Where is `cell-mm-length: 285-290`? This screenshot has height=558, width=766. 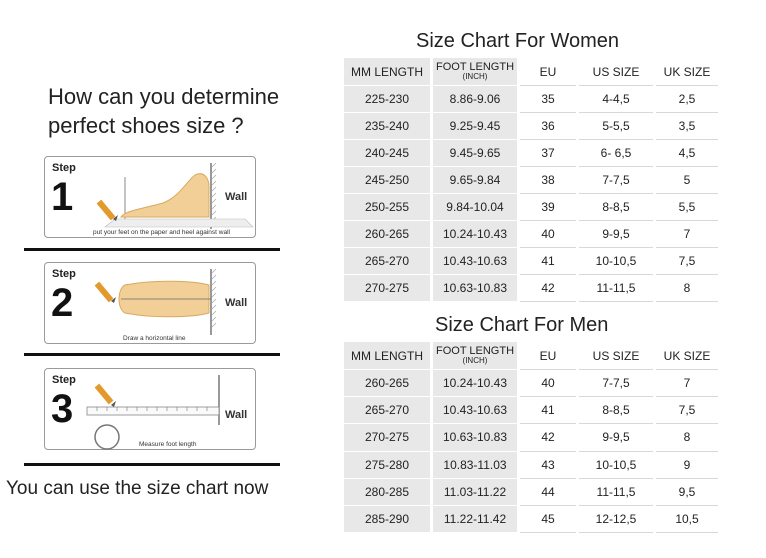 cell-mm-length: 285-290 is located at coordinates (387, 519).